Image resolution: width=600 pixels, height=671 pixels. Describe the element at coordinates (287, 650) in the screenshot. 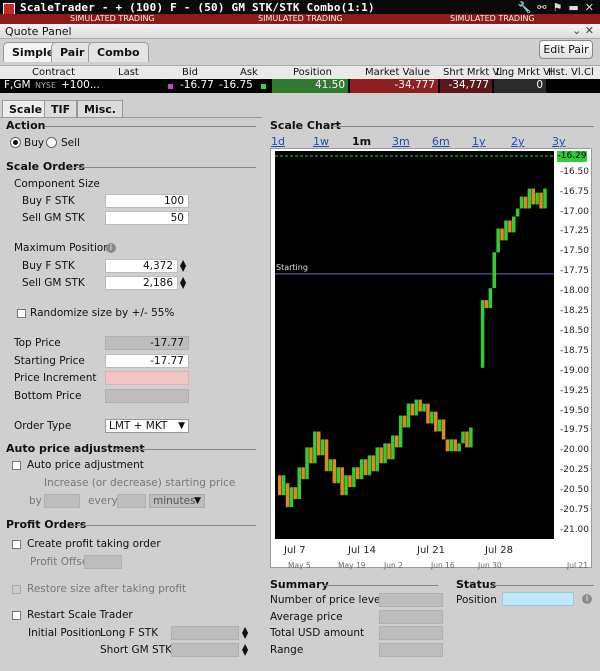

I see `range-label: Range` at that location.